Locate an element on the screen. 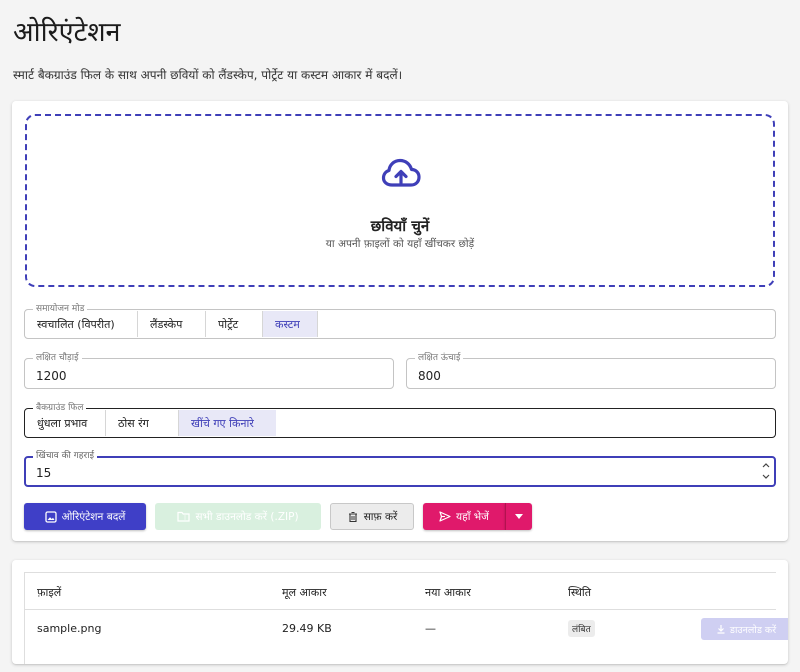 The image size is (800, 672). row-download-button: डाउनलोड करें is located at coordinates (744, 629).